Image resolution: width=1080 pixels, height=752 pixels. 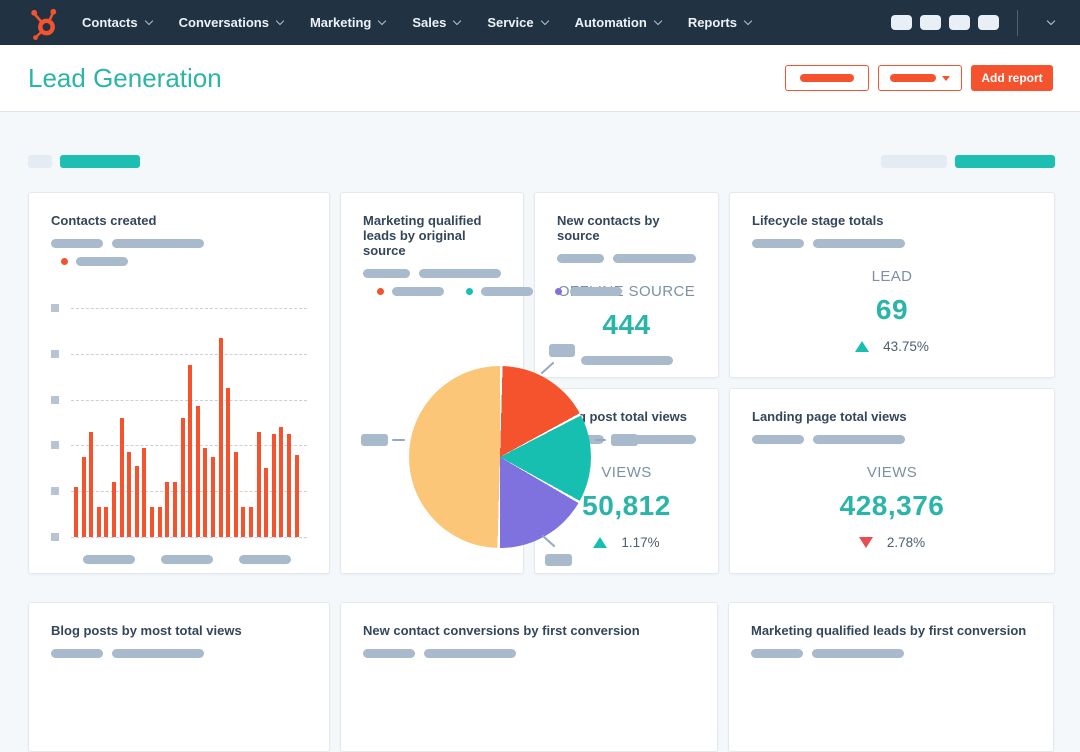 I want to click on nav-item-service: Service, so click(x=518, y=22).